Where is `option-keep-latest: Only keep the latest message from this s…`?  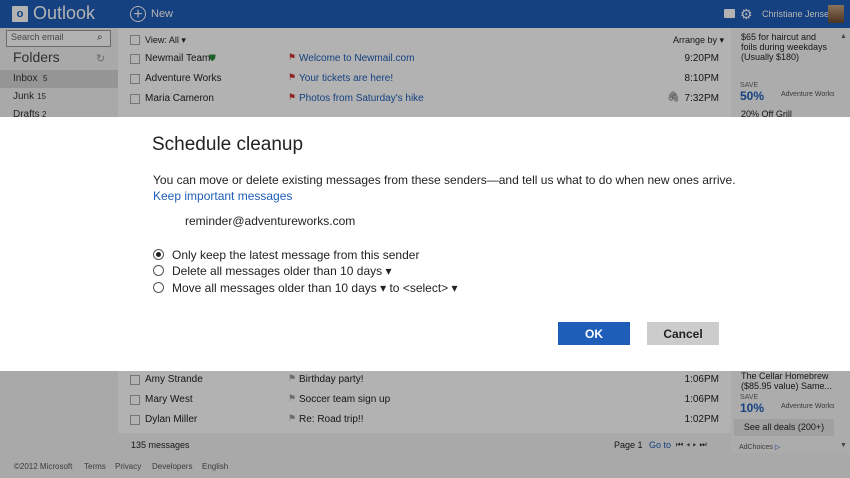 option-keep-latest: Only keep the latest message from this s… is located at coordinates (303, 256).